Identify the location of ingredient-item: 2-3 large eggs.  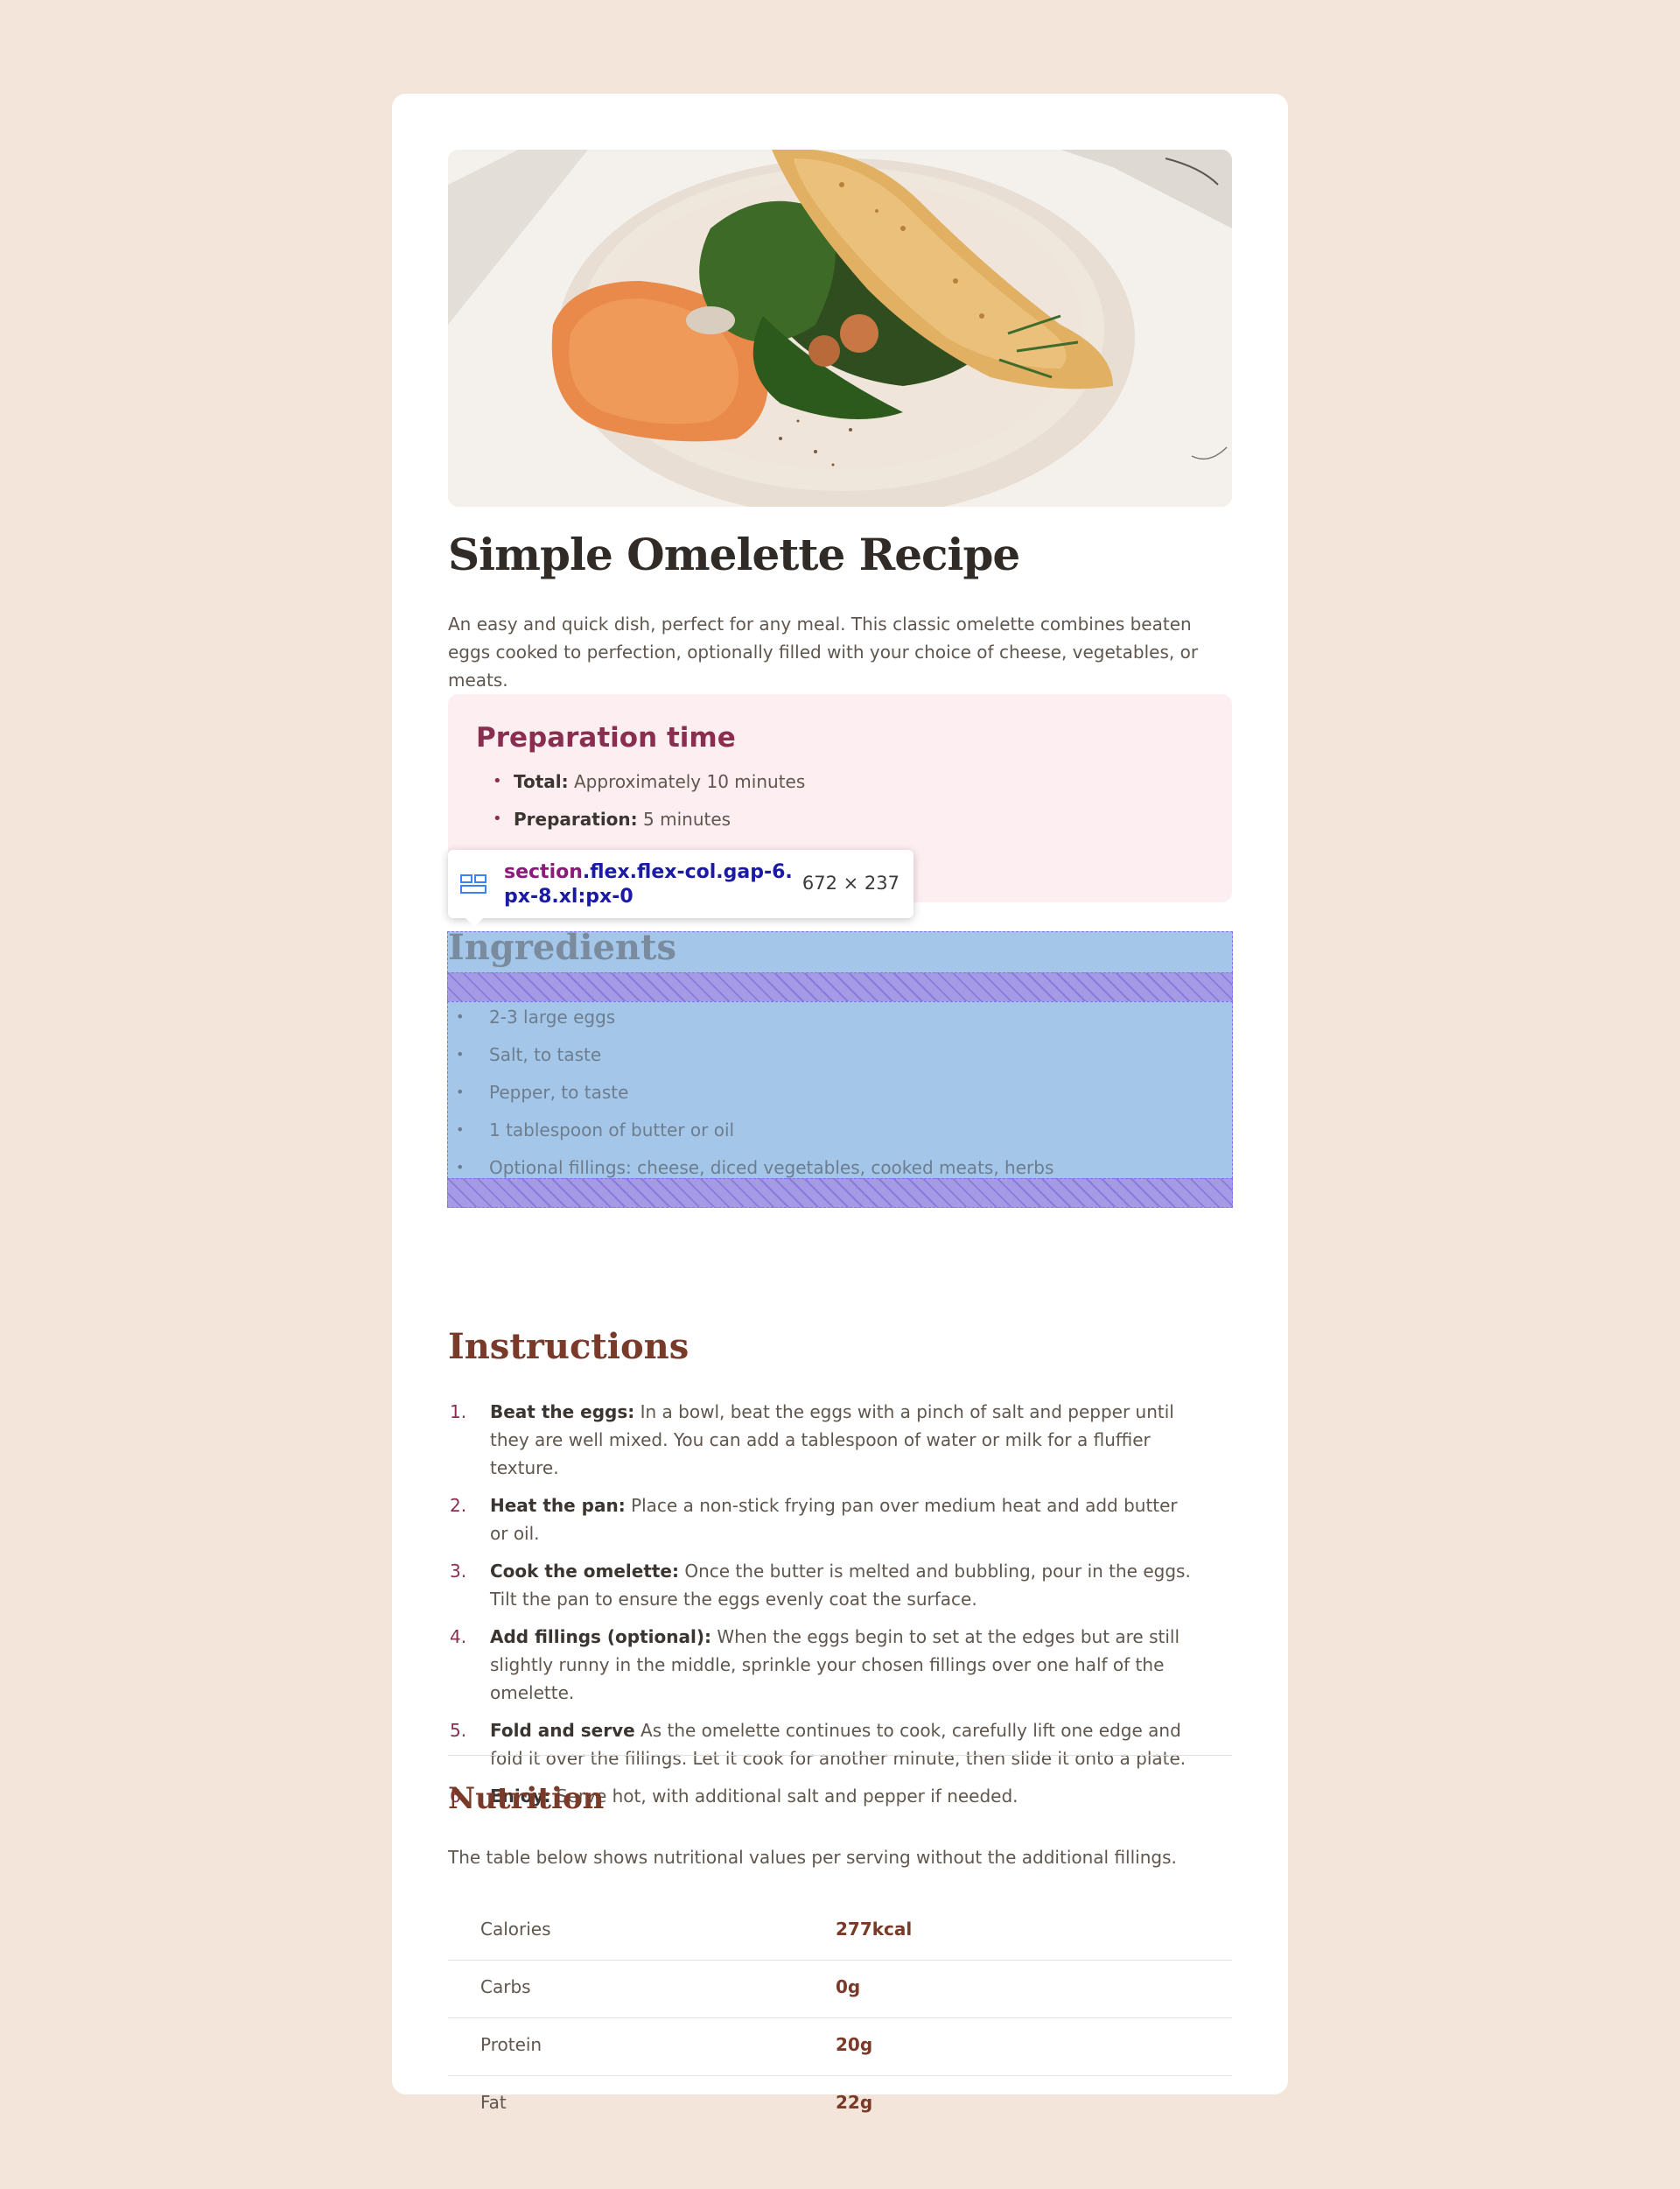
(751, 1021).